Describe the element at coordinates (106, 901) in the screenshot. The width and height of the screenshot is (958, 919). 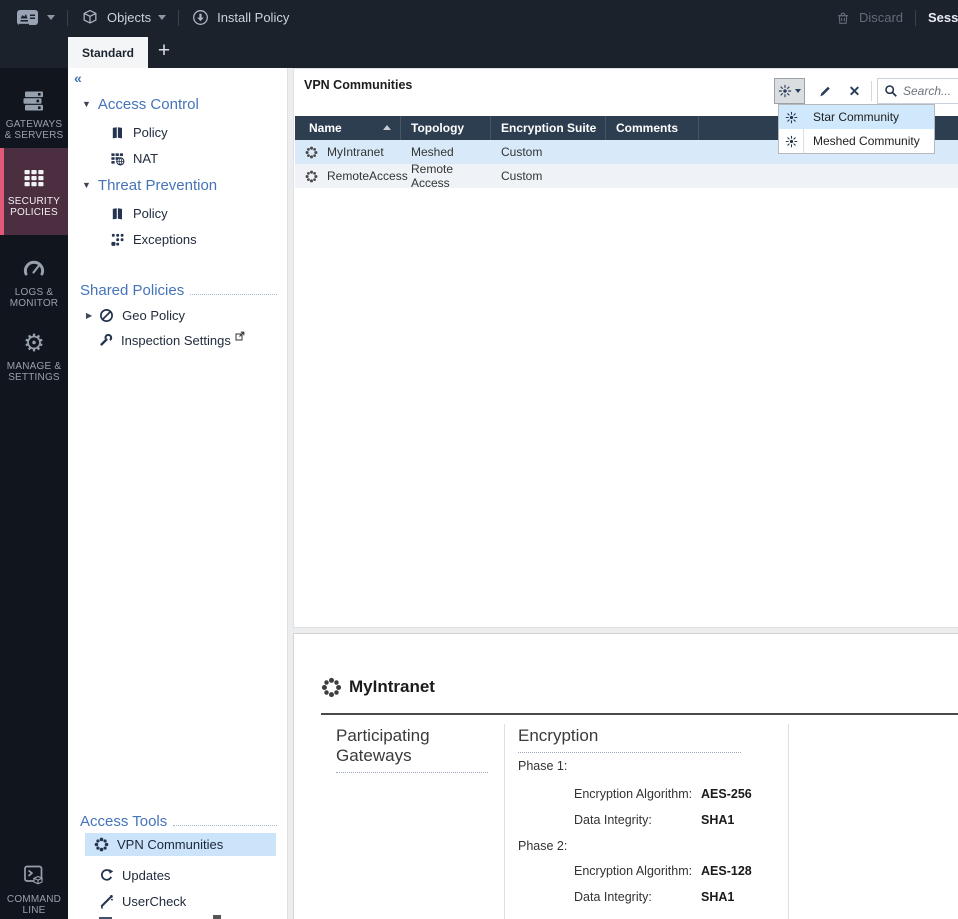
I see `usercheck-icon` at that location.